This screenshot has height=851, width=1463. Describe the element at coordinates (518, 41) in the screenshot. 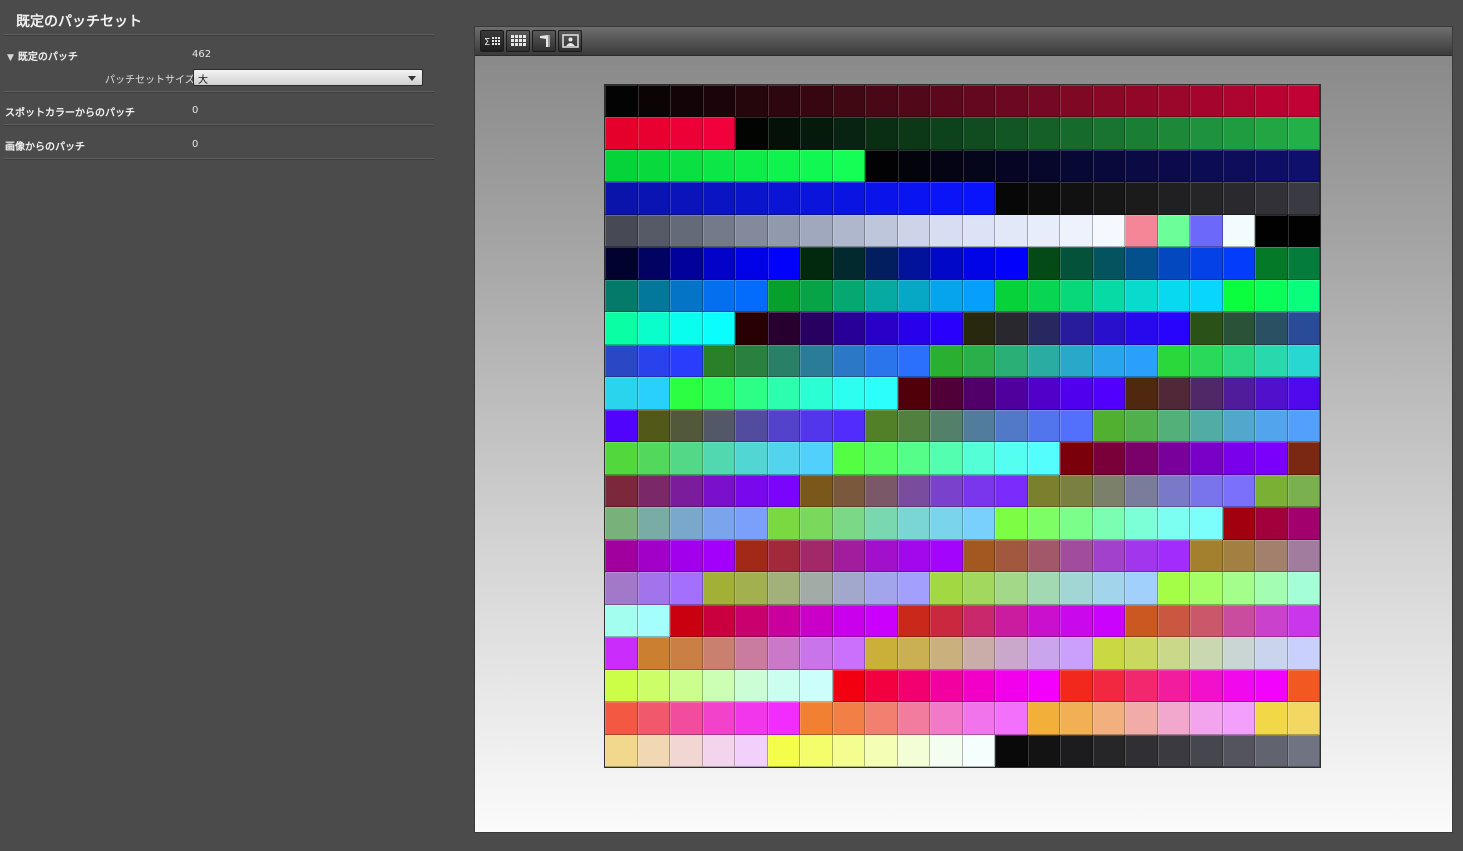

I see `grid-view-button` at that location.